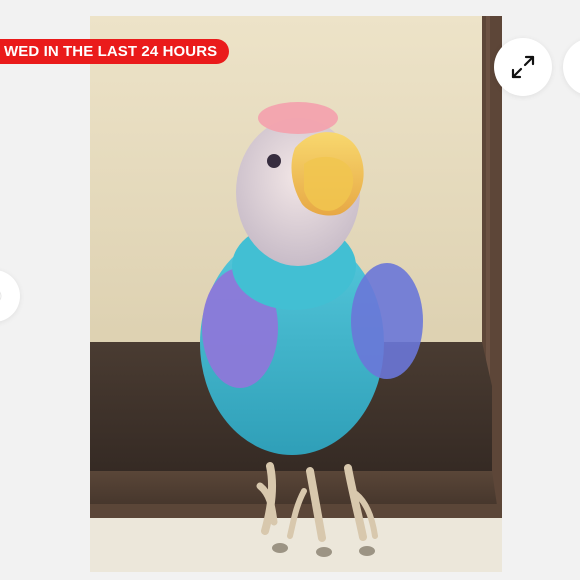 Image resolution: width=580 pixels, height=580 pixels. Describe the element at coordinates (115, 51) in the screenshot. I see `recently-viewed-badge: WED IN THE LAST 24 HOURS` at that location.